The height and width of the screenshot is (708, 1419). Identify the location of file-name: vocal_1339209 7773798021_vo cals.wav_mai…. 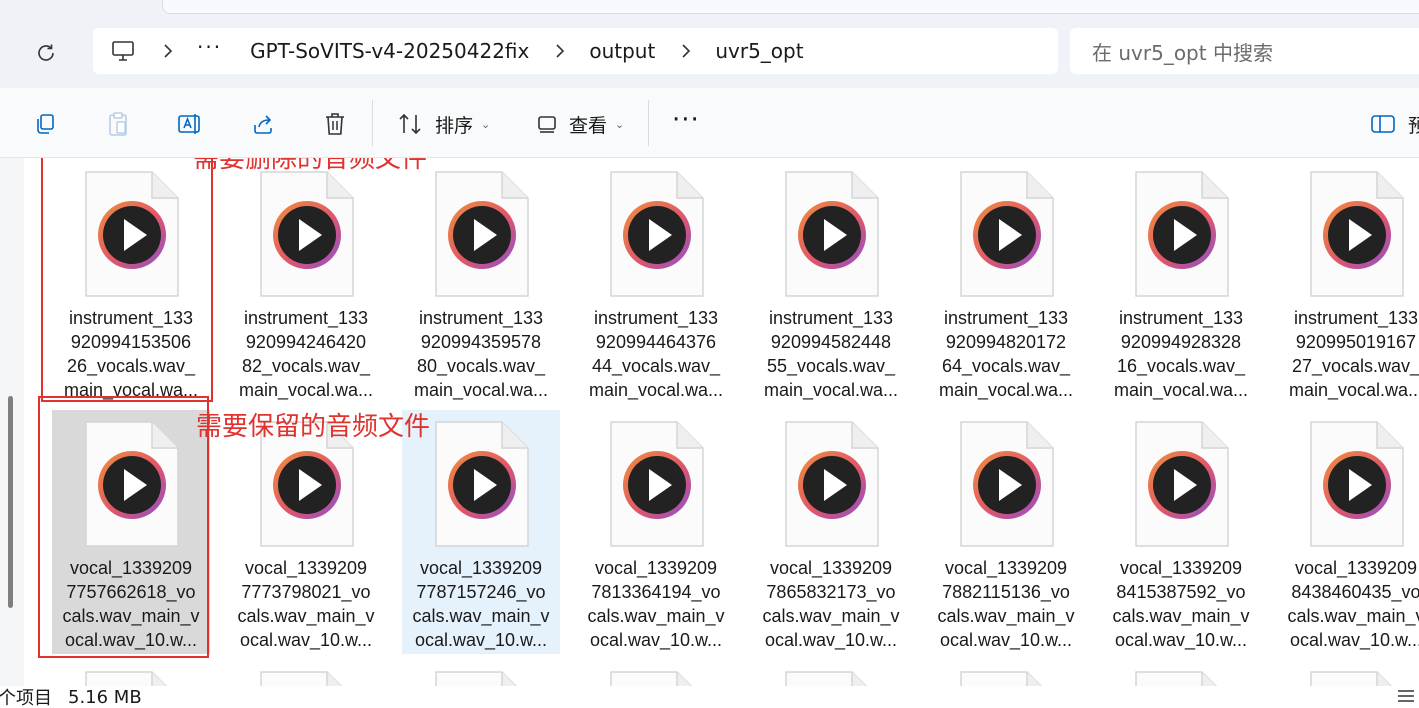
(306, 604).